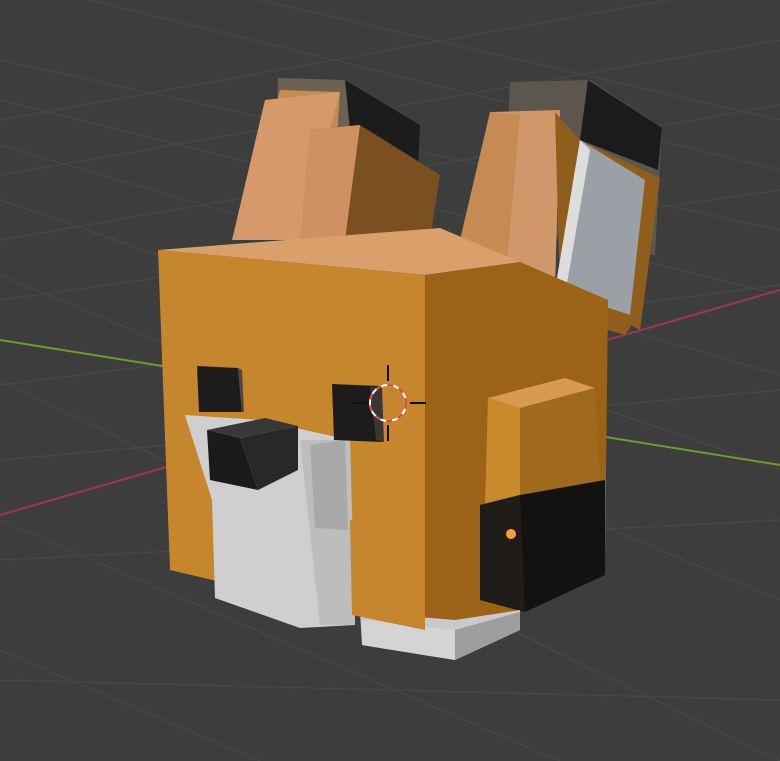 Image resolution: width=780 pixels, height=761 pixels. I want to click on object-origin, so click(511, 534).